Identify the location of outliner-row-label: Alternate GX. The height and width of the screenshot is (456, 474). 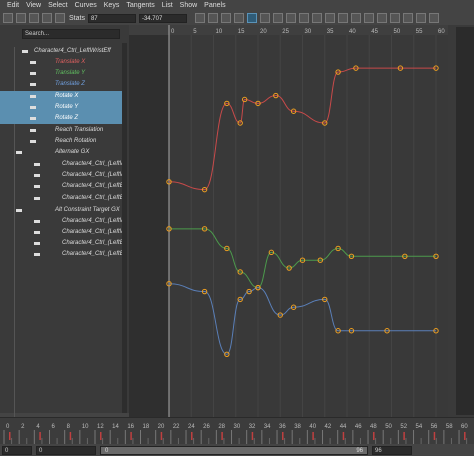
(72, 152).